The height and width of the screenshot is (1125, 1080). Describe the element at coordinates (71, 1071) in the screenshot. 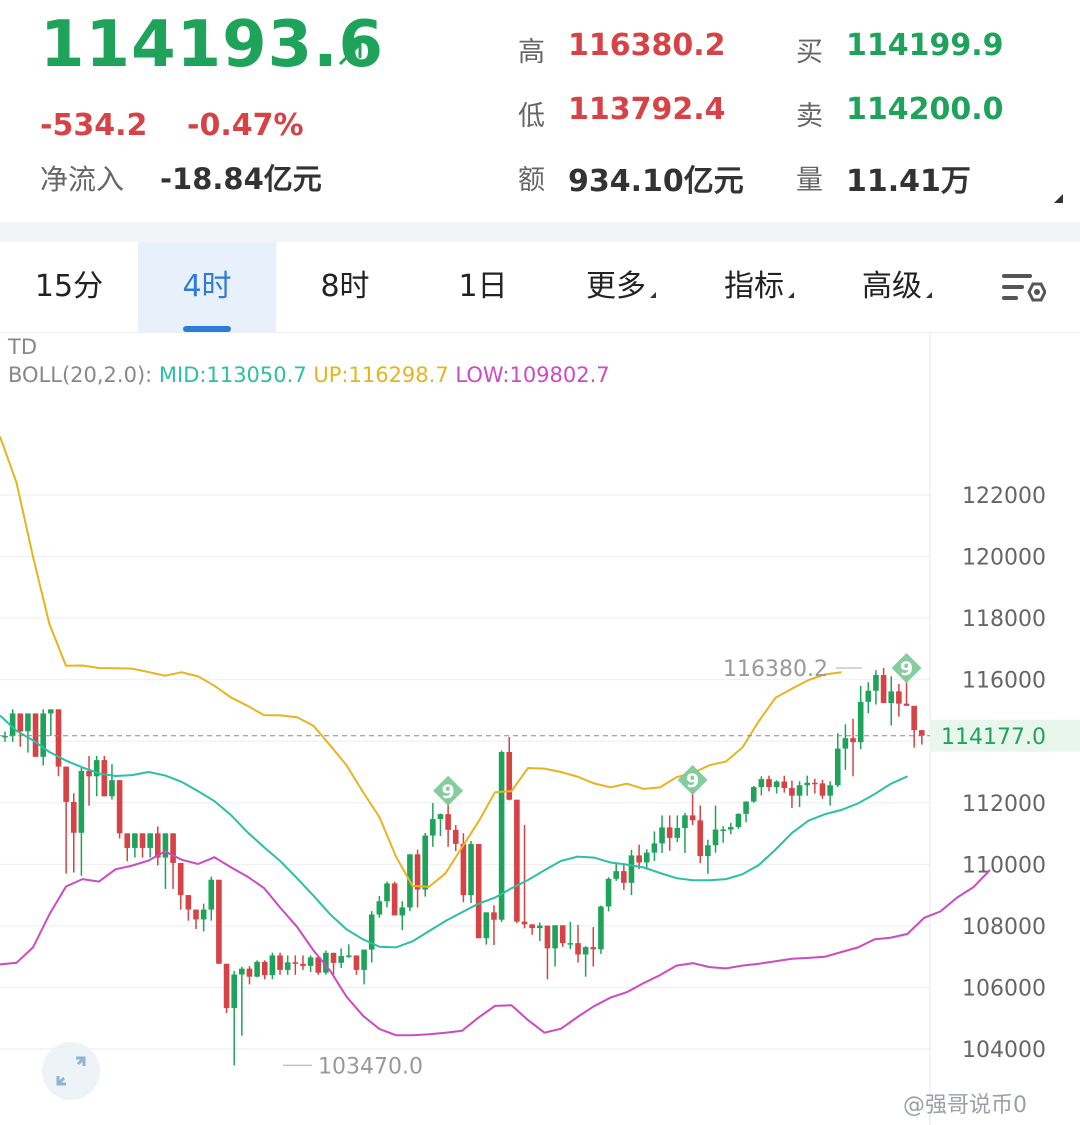

I see `fullscreen-expand-icon` at that location.